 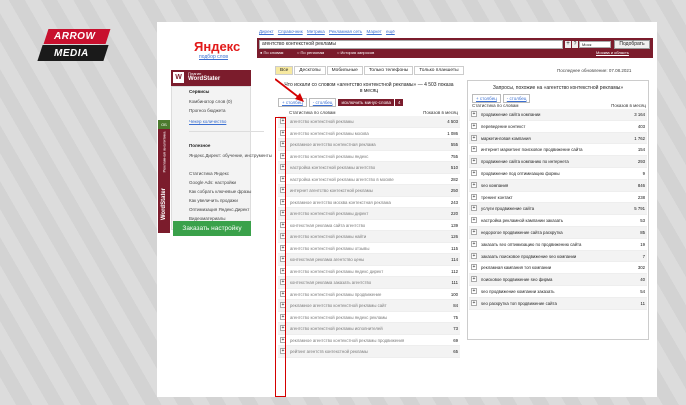 I want to click on phrase-link: рекламная кампания топ компании, so click(x=516, y=268).